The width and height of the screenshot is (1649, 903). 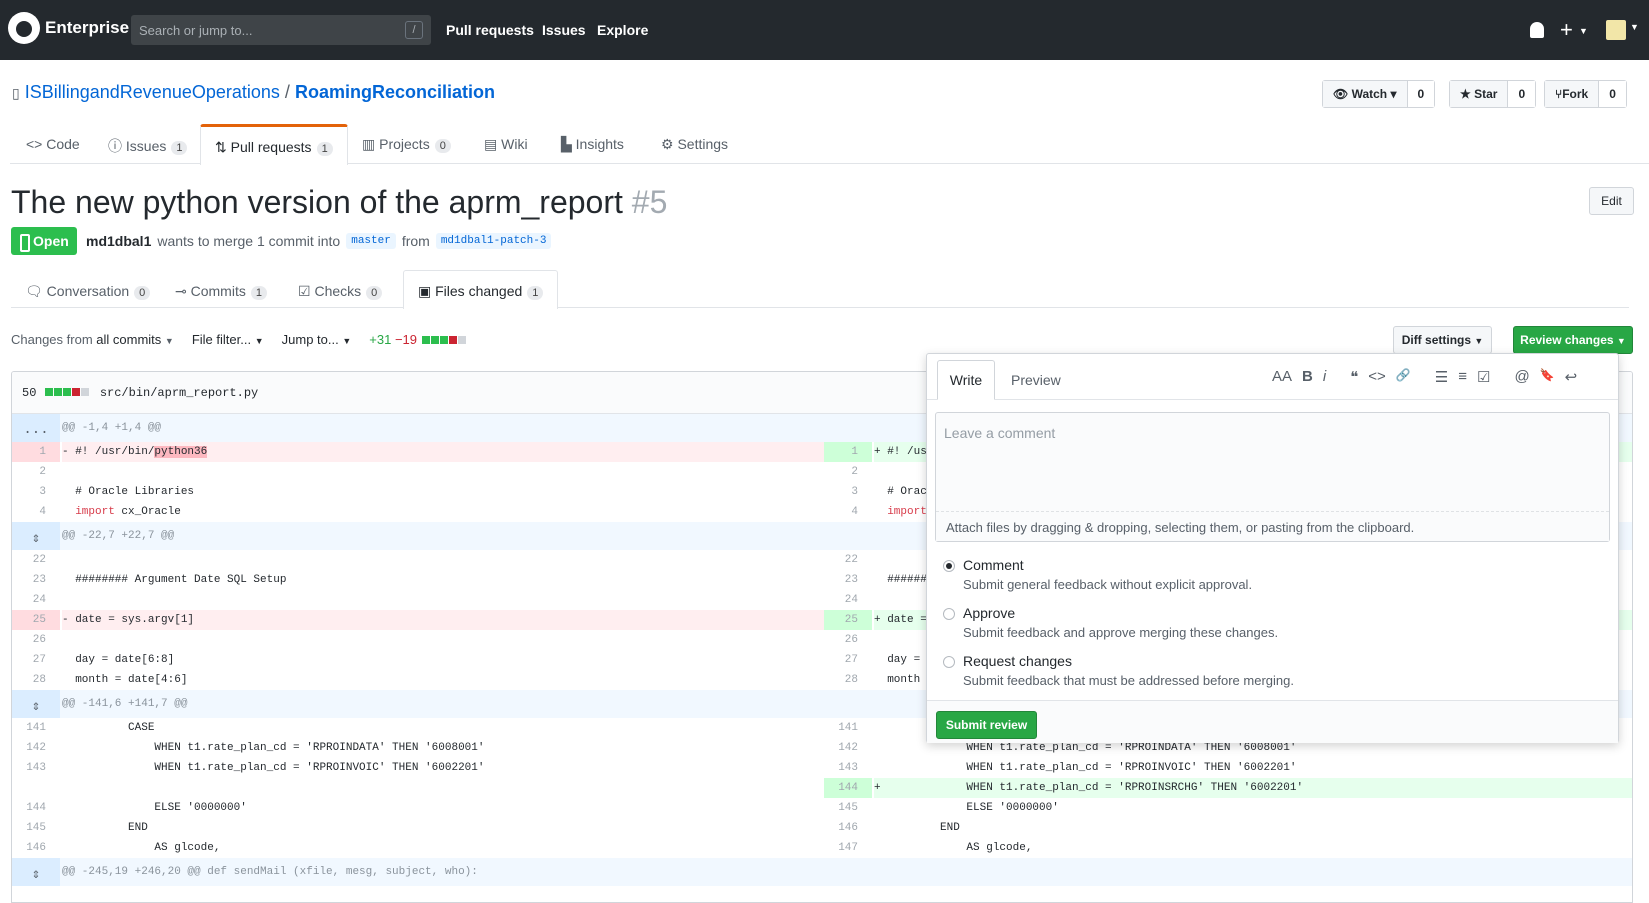 I want to click on line-number-right: 24, so click(x=848, y=600).